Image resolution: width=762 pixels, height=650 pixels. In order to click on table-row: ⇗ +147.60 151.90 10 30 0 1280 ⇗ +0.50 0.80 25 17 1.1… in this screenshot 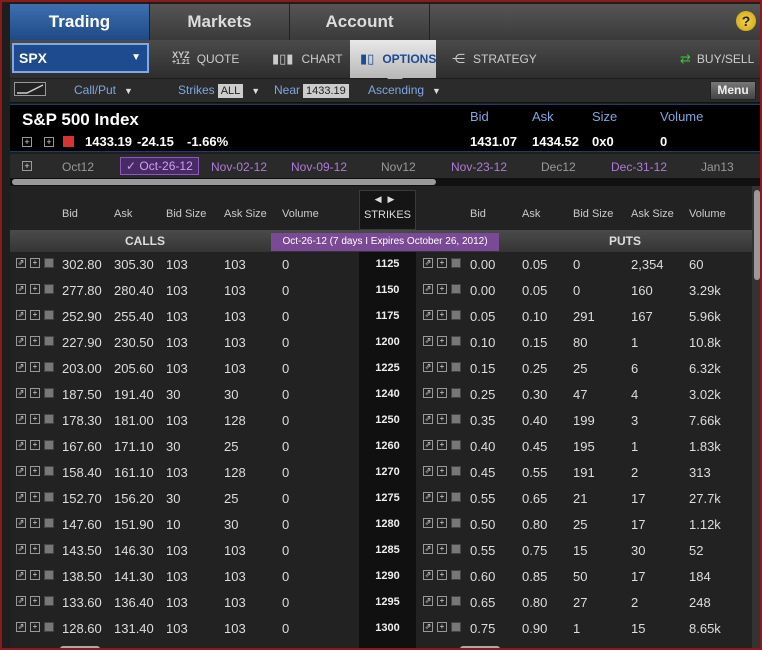, I will do `click(381, 525)`.